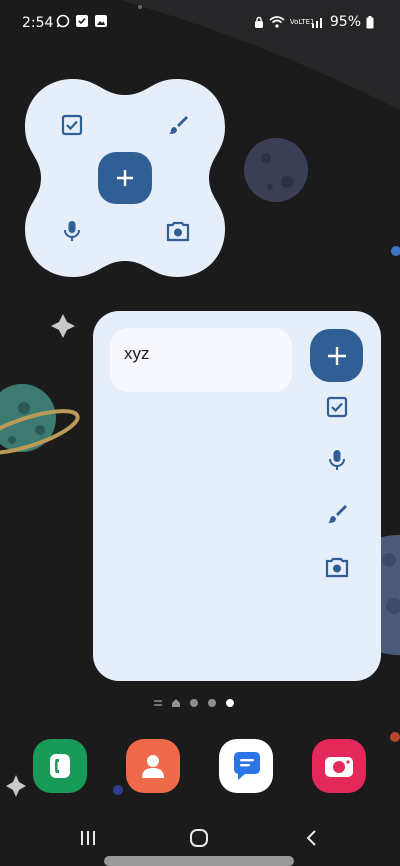 The width and height of the screenshot is (400, 866). I want to click on contacts-app, so click(153, 766).